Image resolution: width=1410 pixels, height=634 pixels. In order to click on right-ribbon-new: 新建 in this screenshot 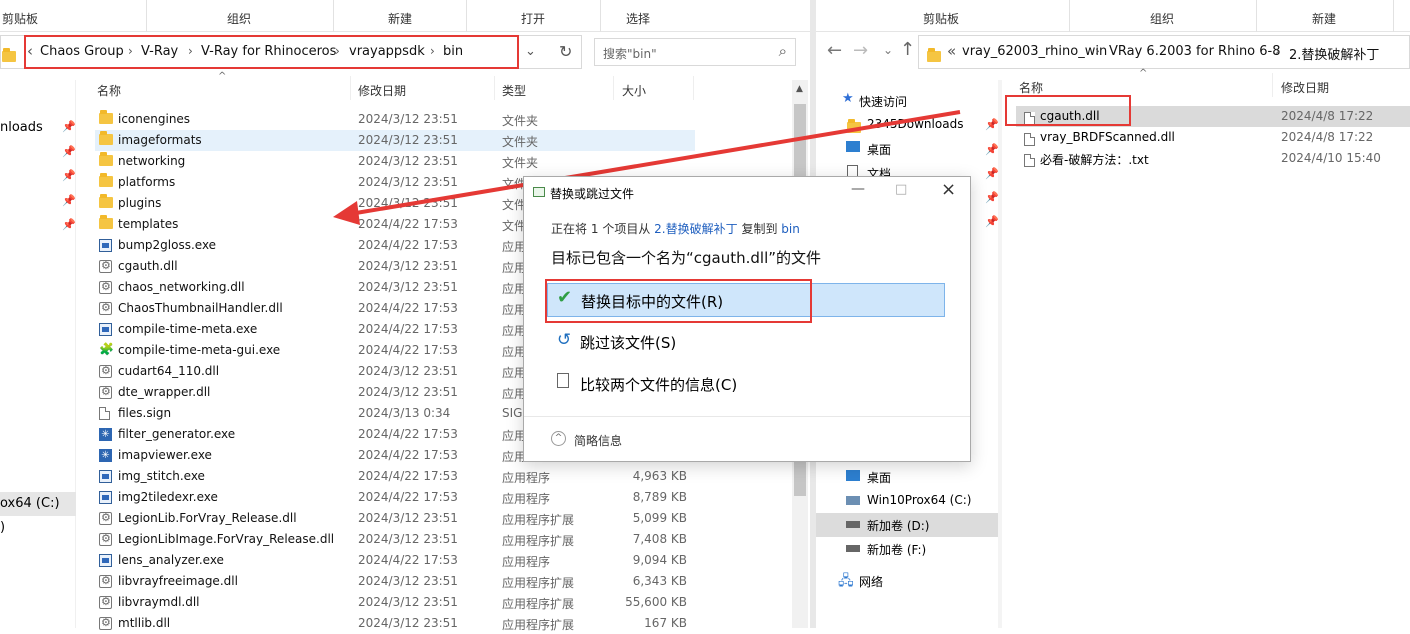, I will do `click(1324, 19)`.